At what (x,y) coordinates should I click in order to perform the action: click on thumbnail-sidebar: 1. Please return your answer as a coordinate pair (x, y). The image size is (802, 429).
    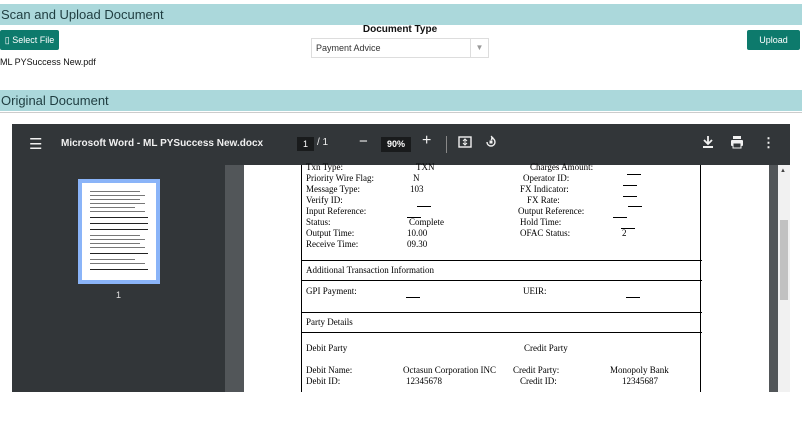
    Looking at the image, I should click on (118, 278).